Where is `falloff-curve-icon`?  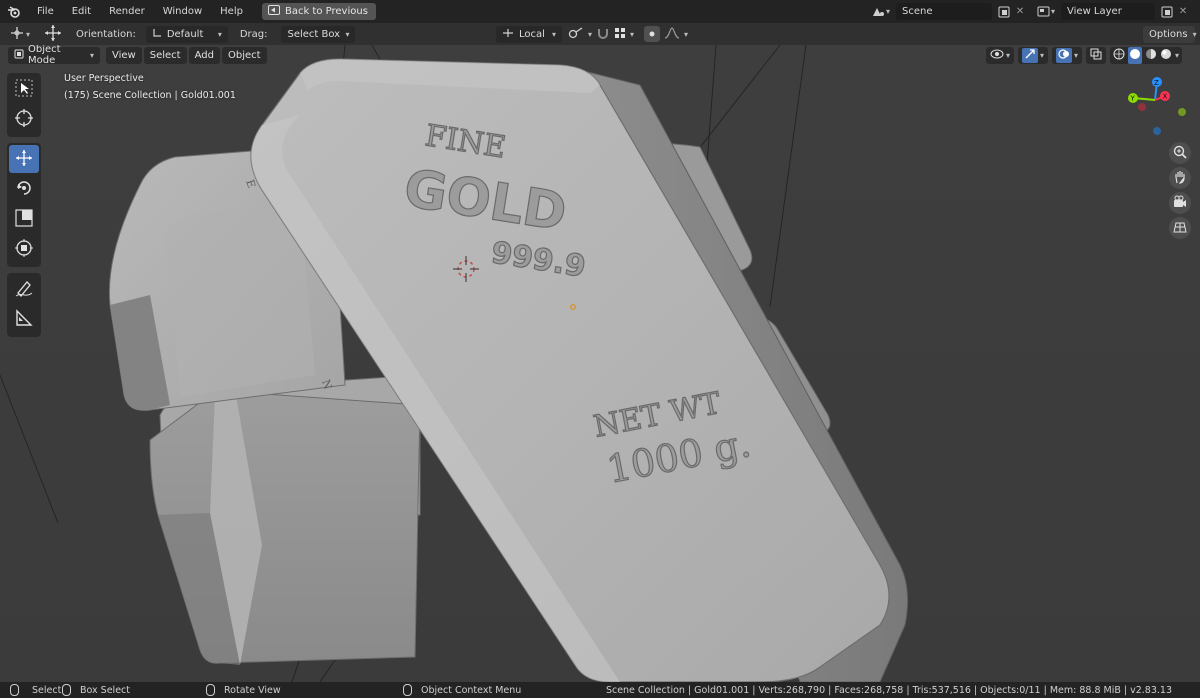
falloff-curve-icon is located at coordinates (672, 34).